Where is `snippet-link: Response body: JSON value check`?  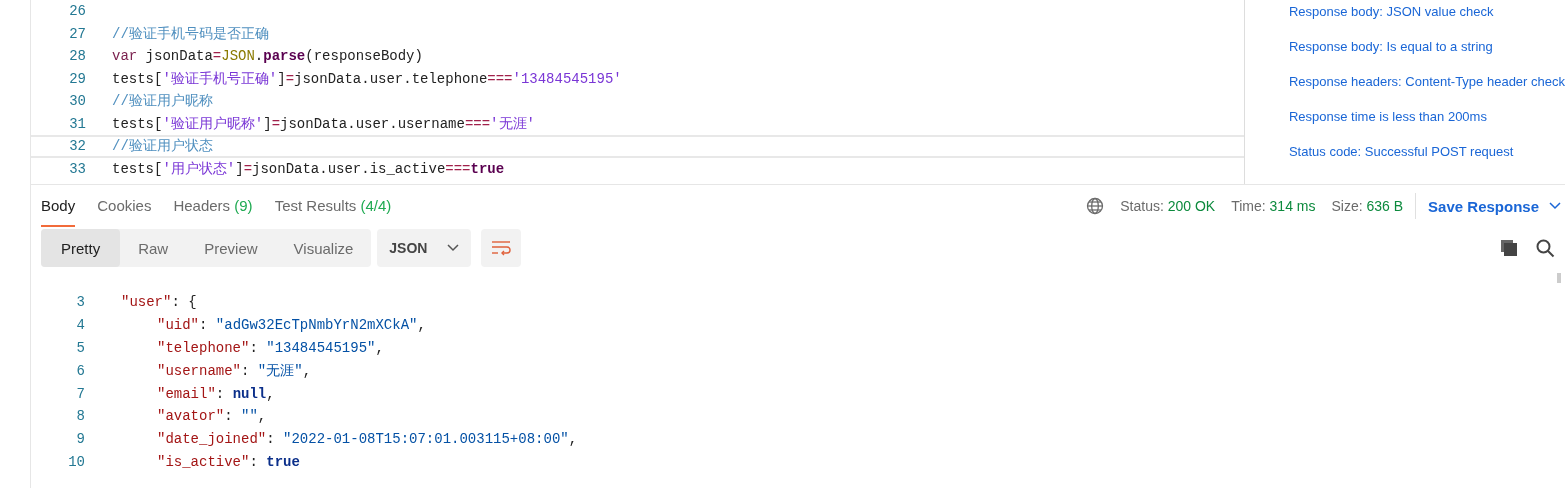 snippet-link: Response body: JSON value check is located at coordinates (1426, 11).